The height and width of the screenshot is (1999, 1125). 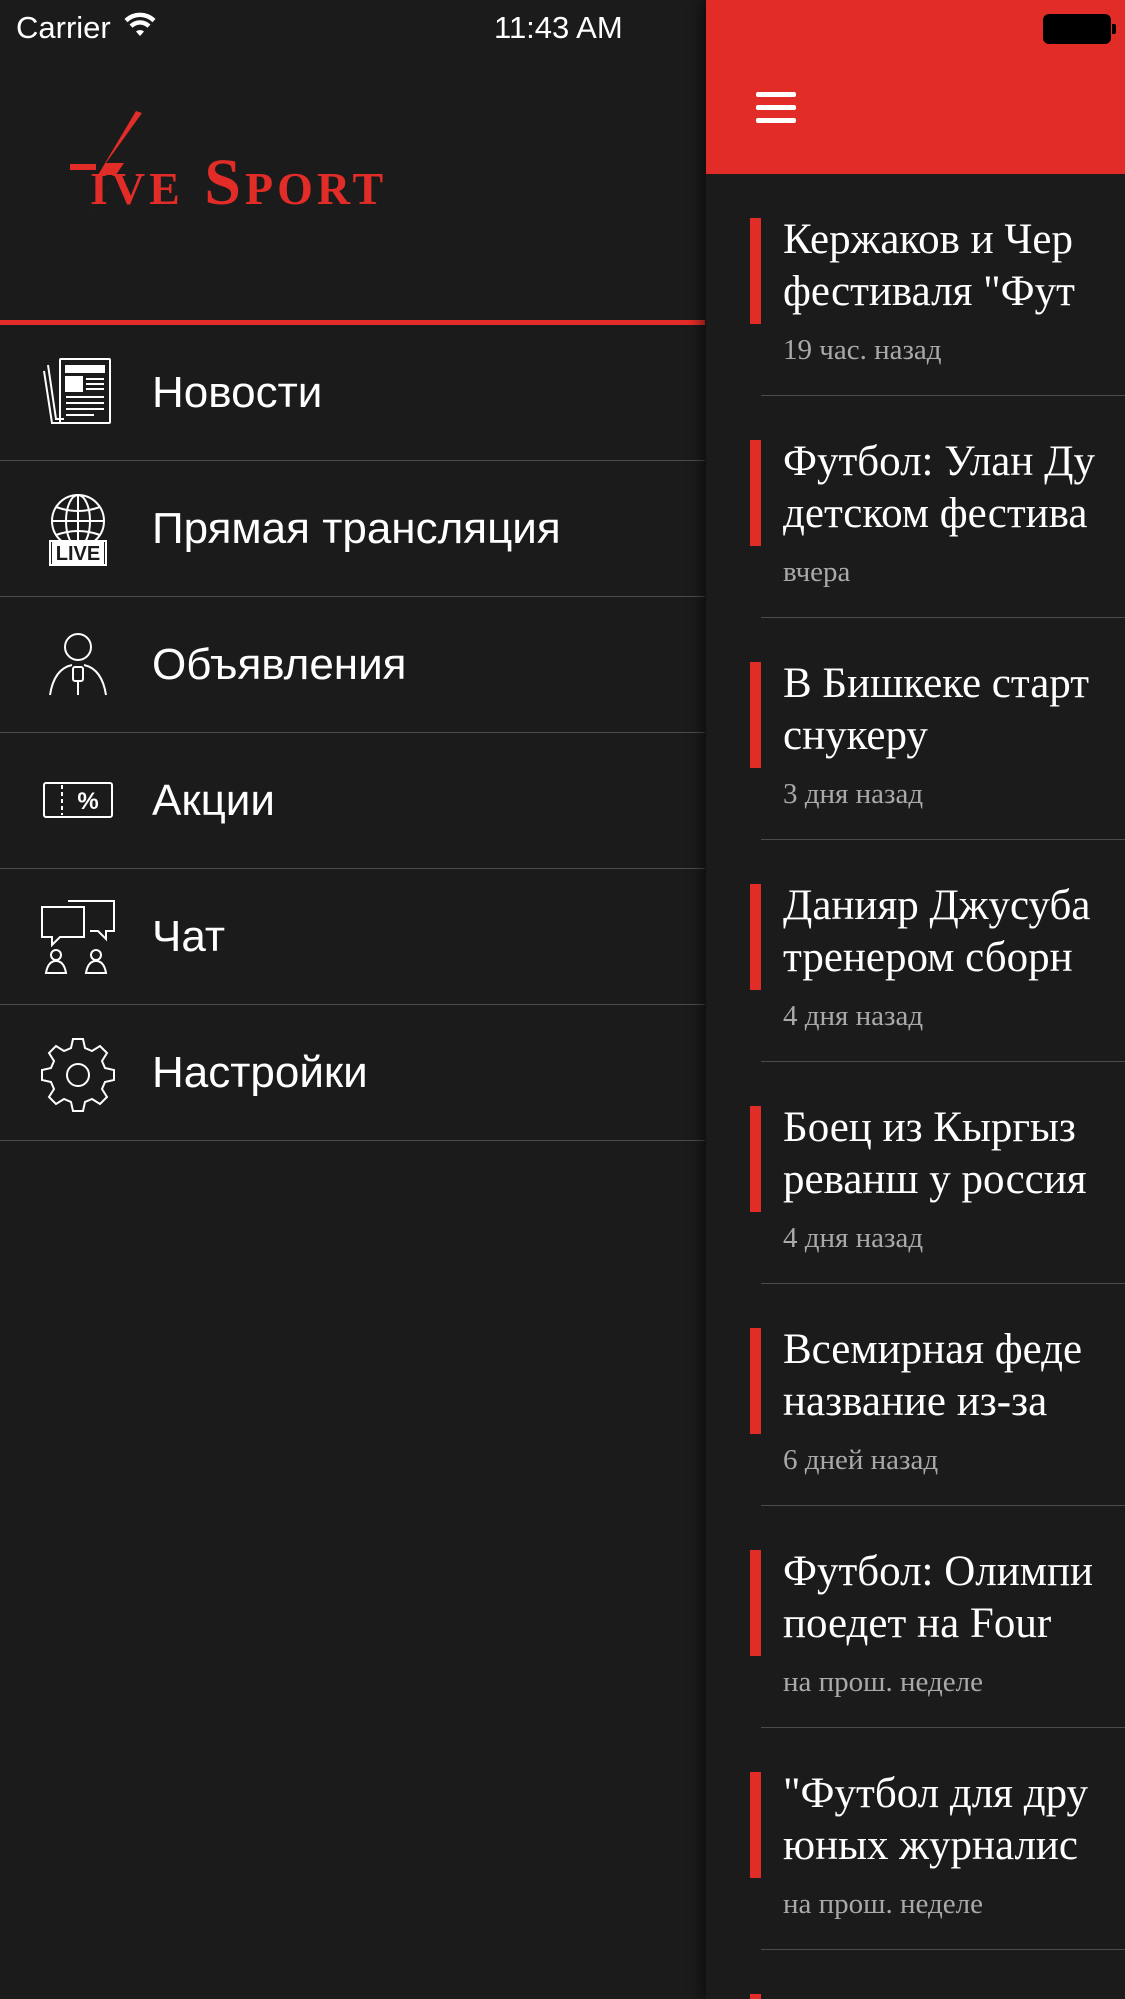 What do you see at coordinates (936, 709) in the screenshot?
I see `news-title: В Бишкеке старт снукеру` at bounding box center [936, 709].